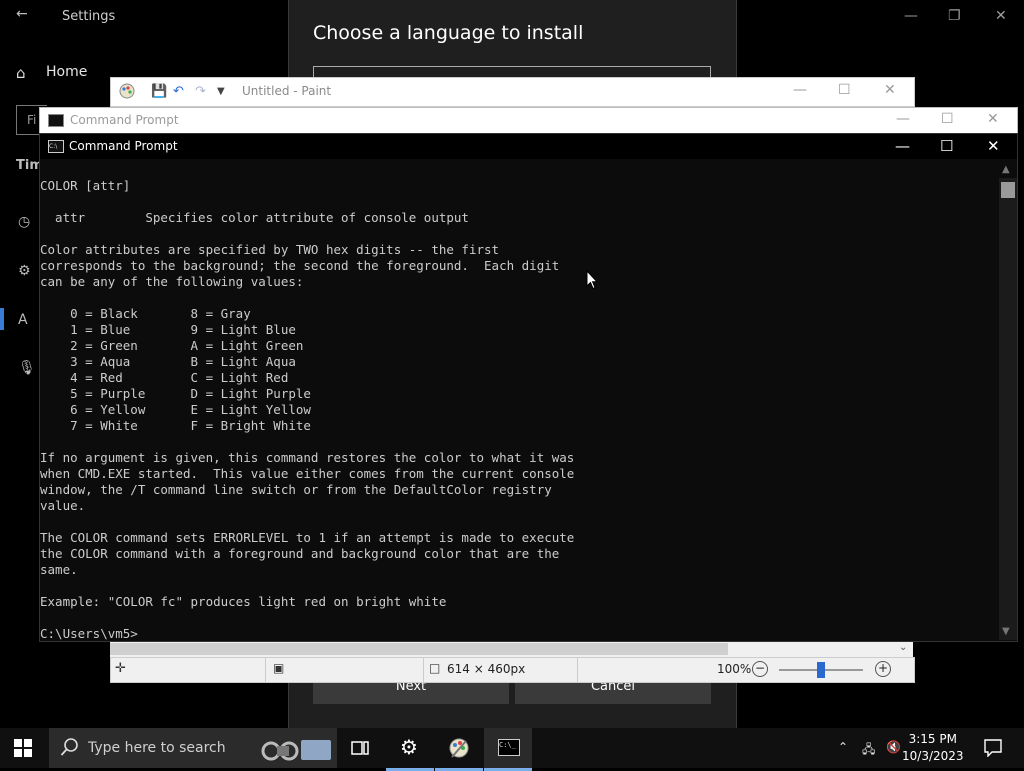 The height and width of the screenshot is (771, 1024). What do you see at coordinates (911, 16) in the screenshot?
I see `minimize-icon: —` at bounding box center [911, 16].